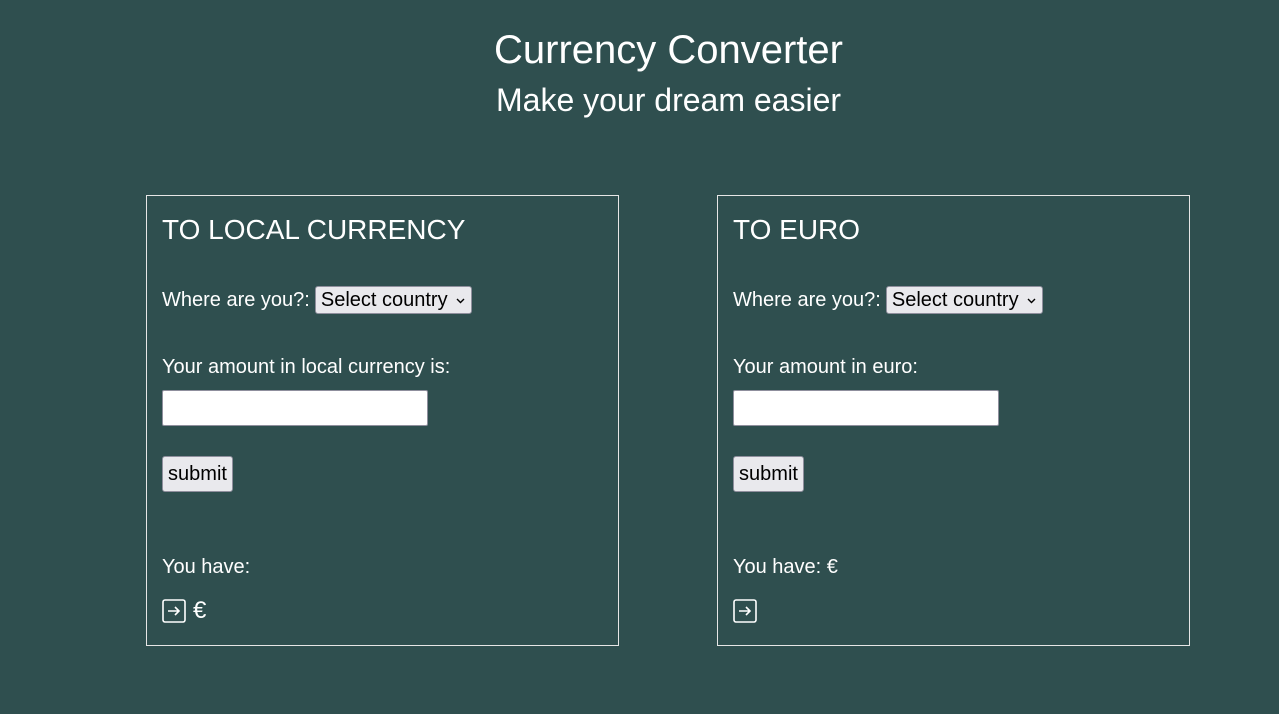  I want to click on local-amount-input, so click(295, 408).